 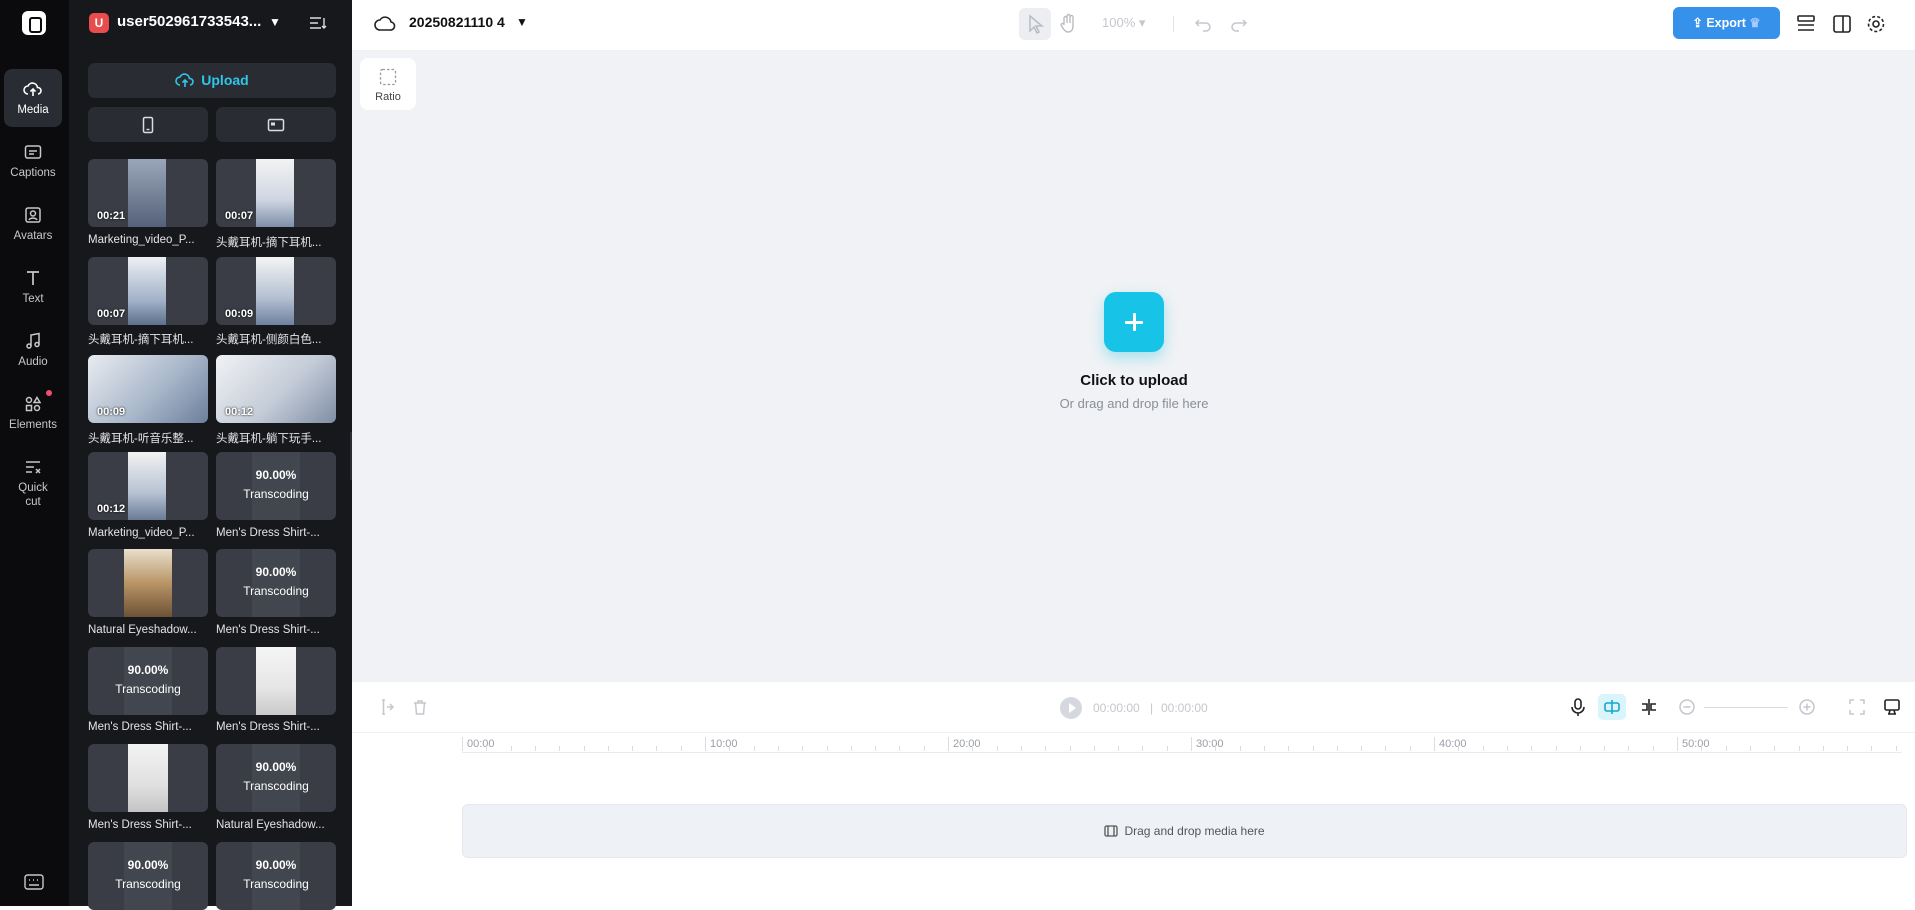 What do you see at coordinates (724, 744) in the screenshot?
I see `ruler-label: 10:00` at bounding box center [724, 744].